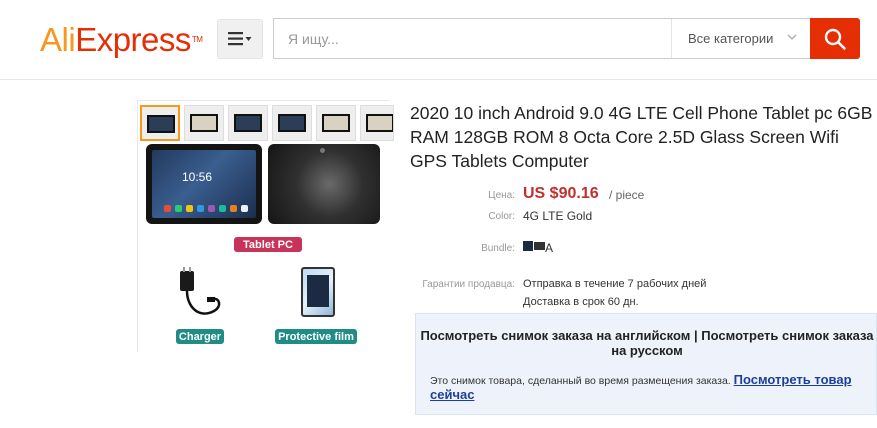 The height and width of the screenshot is (428, 877). What do you see at coordinates (318, 292) in the screenshot?
I see `protective-film-image` at bounding box center [318, 292].